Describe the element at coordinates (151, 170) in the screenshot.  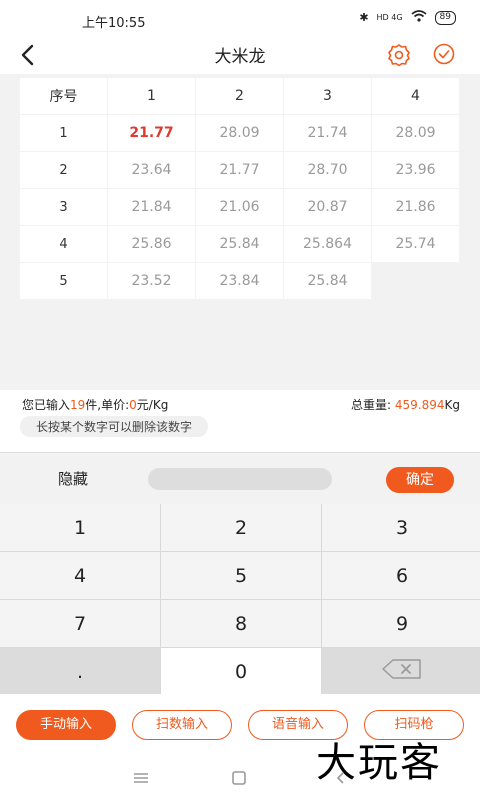
I see `grid-cell: 23.64` at that location.